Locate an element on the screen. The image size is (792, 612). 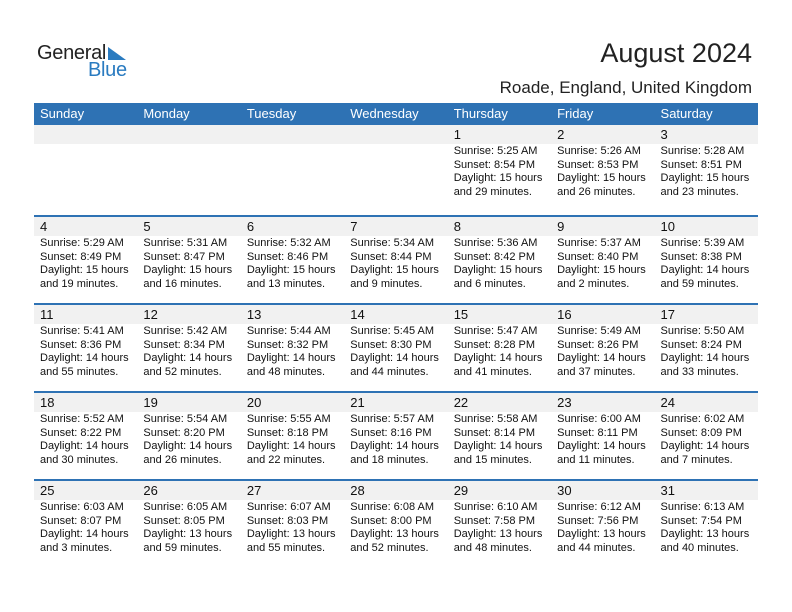
day-number: 14 is located at coordinates (396, 314).